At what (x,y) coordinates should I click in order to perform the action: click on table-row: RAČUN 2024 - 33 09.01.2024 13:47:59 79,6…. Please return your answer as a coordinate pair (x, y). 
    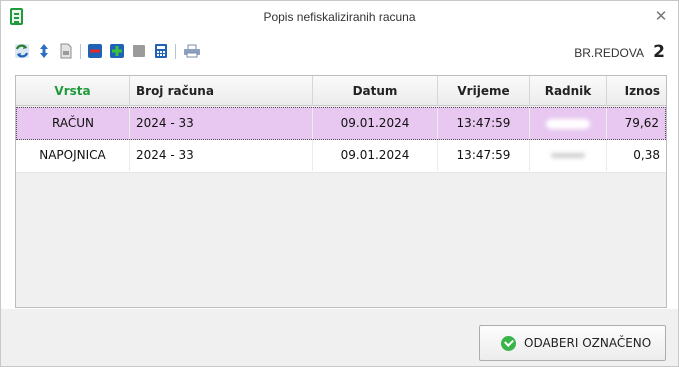
    Looking at the image, I should click on (341, 123).